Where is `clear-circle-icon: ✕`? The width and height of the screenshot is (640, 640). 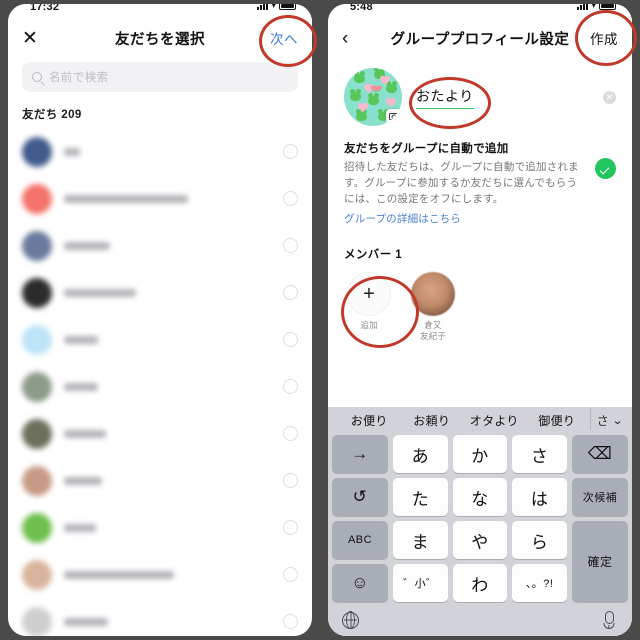 clear-circle-icon: ✕ is located at coordinates (609, 97).